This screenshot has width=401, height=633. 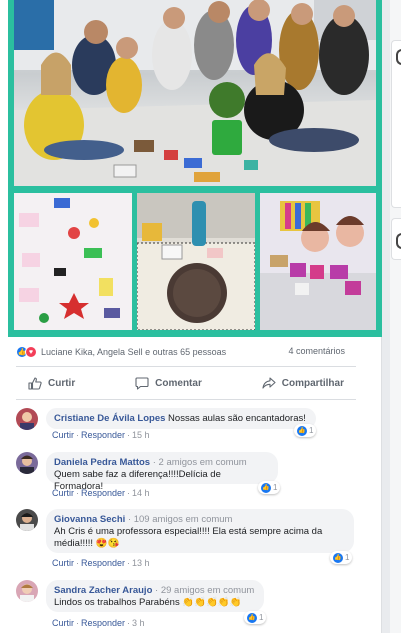 I want to click on comment-time: 14 h, so click(x=141, y=493).